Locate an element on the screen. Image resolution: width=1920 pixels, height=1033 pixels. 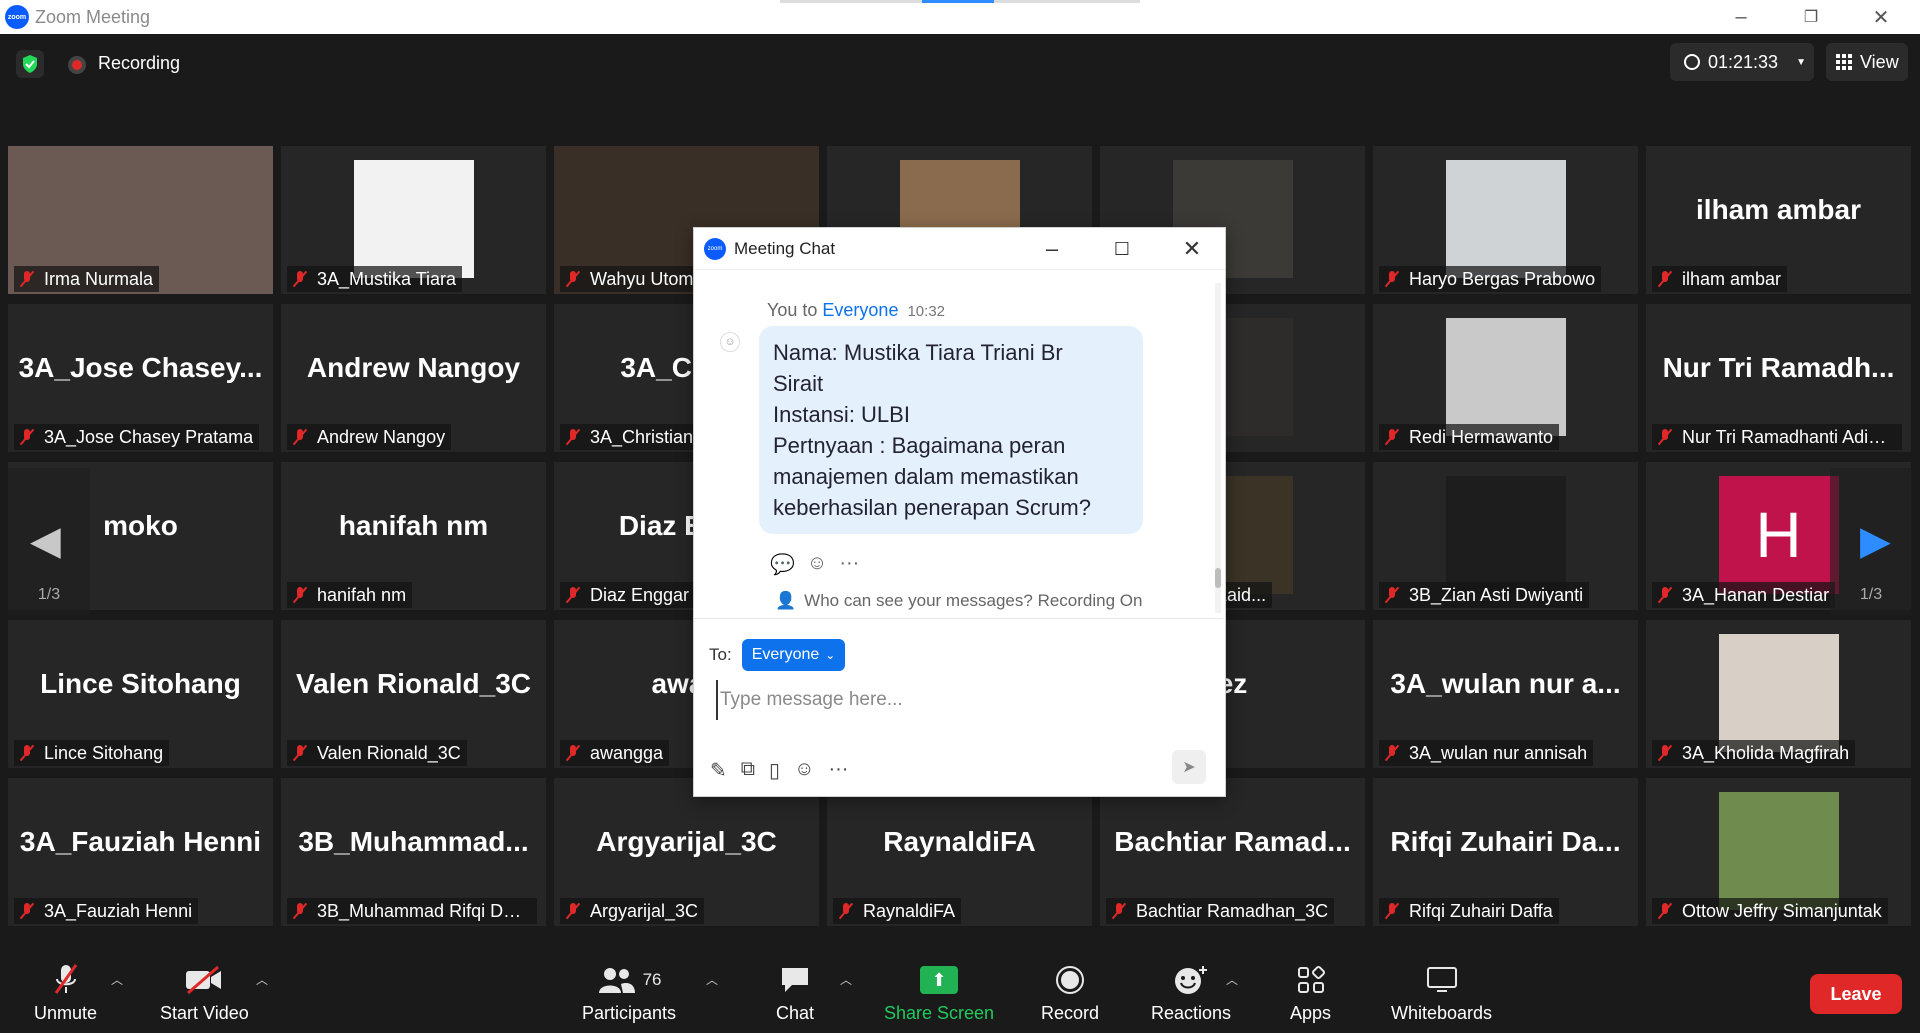
participant-name: Andrew Nangoy is located at coordinates (381, 436).